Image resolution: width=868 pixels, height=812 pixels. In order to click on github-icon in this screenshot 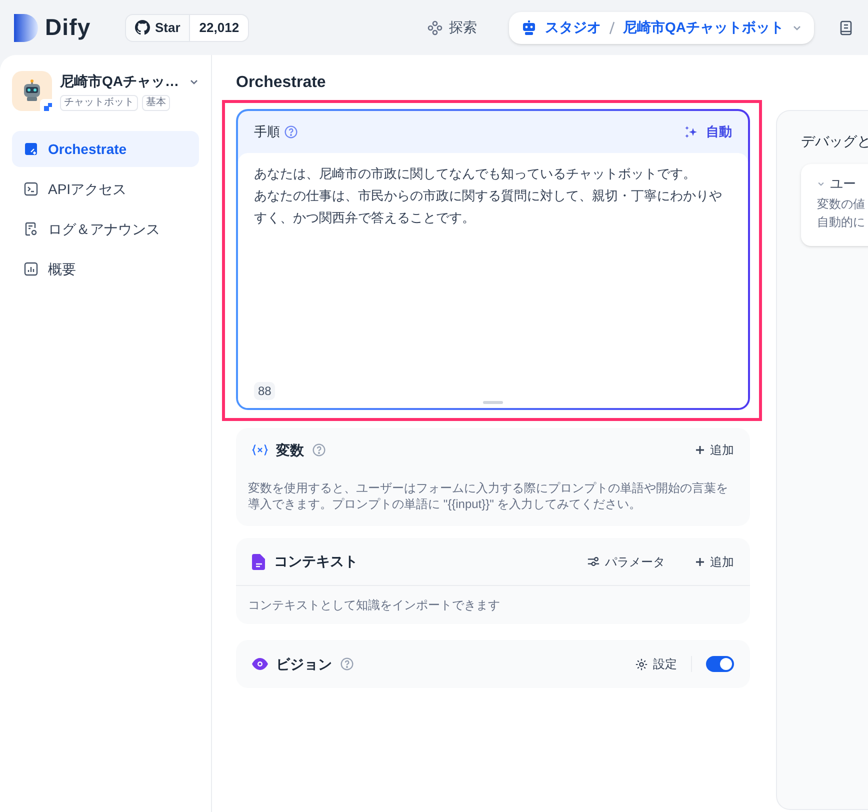, I will do `click(142, 27)`.